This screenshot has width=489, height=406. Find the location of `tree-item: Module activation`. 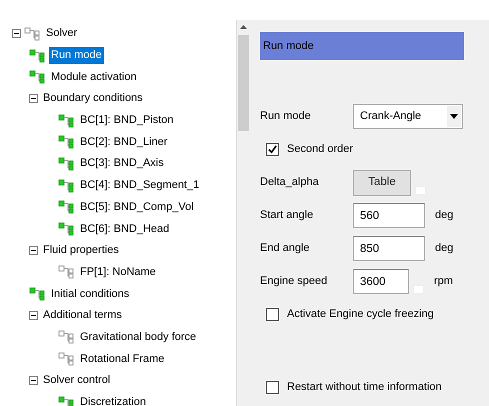

tree-item: Module activation is located at coordinates (94, 77).